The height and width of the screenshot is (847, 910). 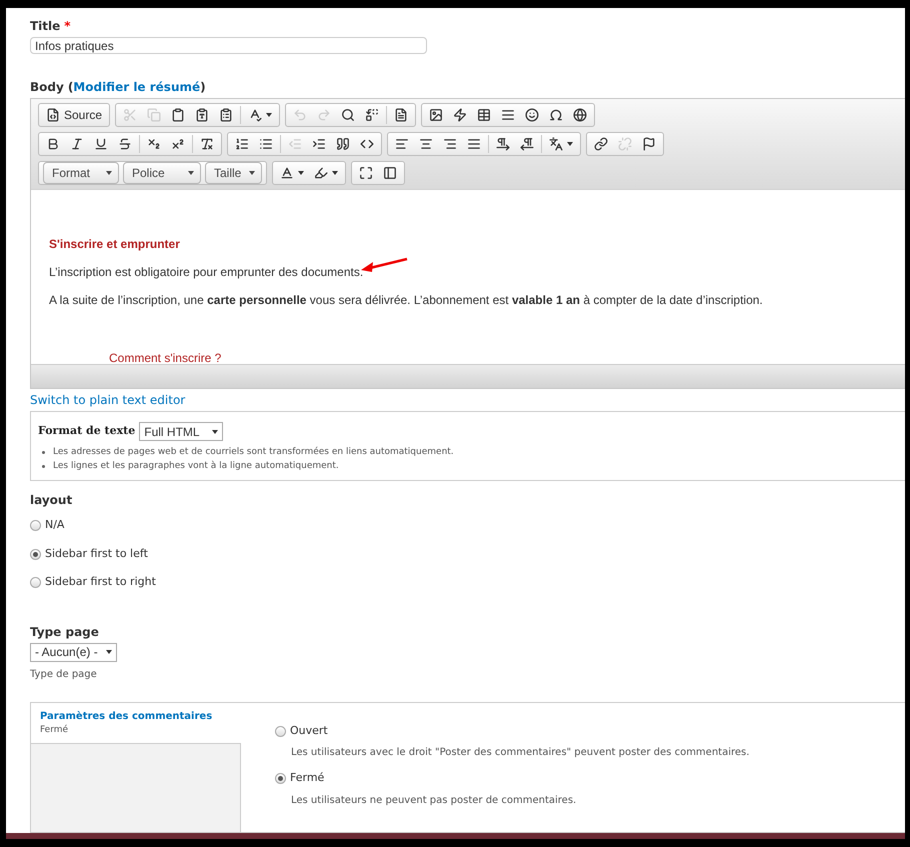 I want to click on search-icon, so click(x=348, y=115).